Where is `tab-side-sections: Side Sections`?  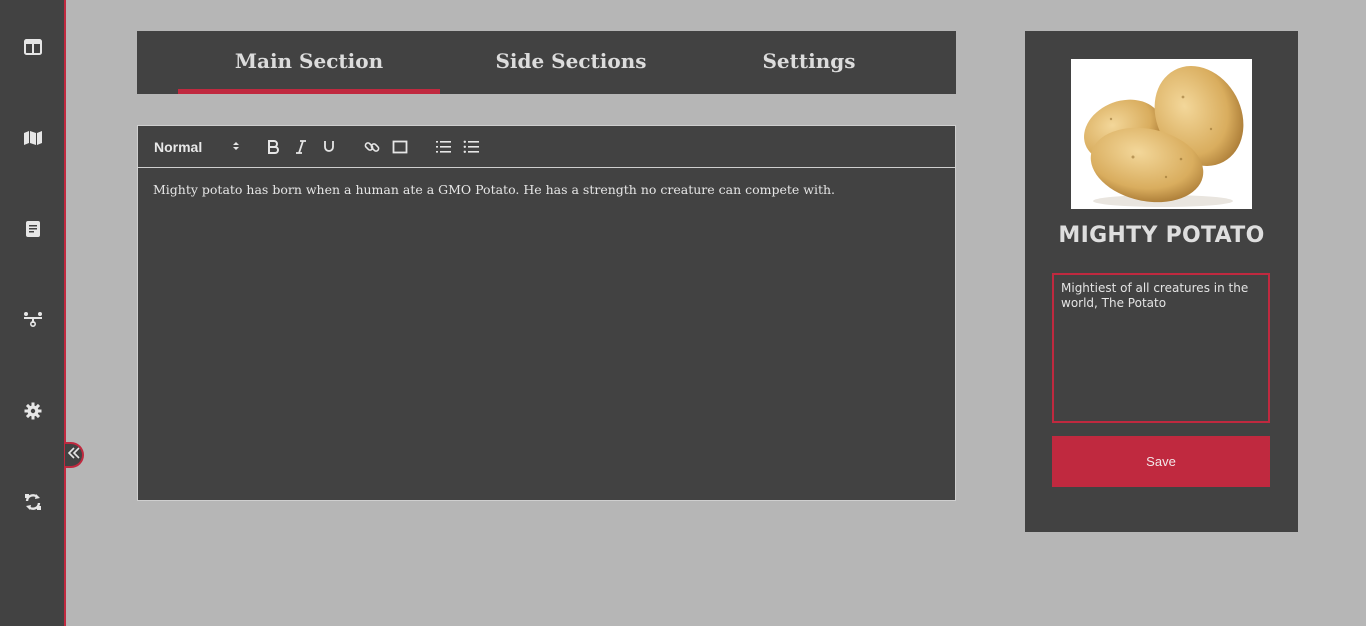 tab-side-sections: Side Sections is located at coordinates (571, 62).